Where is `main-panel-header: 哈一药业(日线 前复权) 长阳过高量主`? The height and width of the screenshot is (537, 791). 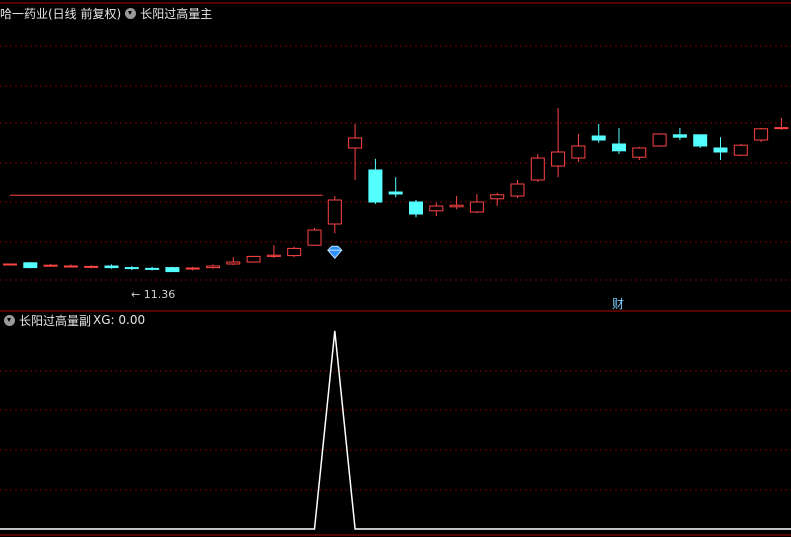
main-panel-header: 哈一药业(日线 前复权) 长阳过高量主 is located at coordinates (106, 13).